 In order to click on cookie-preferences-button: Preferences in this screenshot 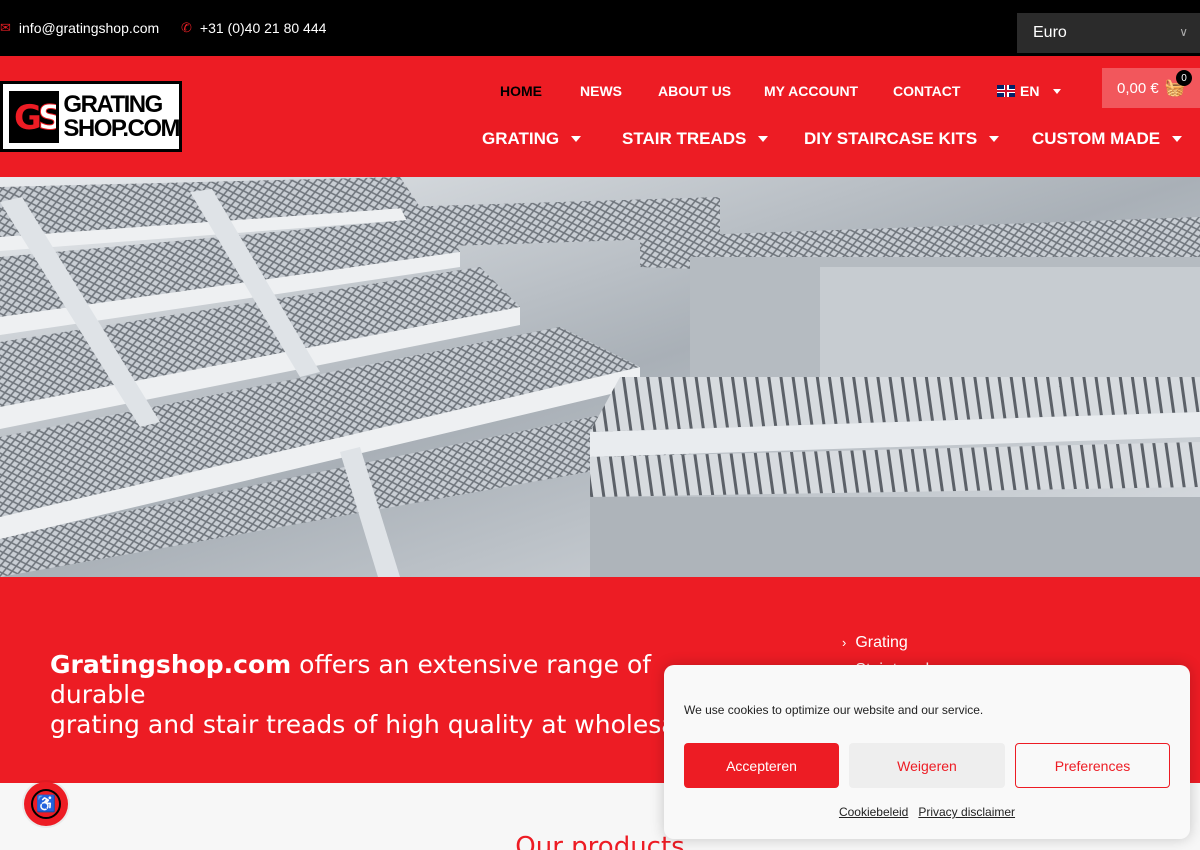, I will do `click(1092, 765)`.